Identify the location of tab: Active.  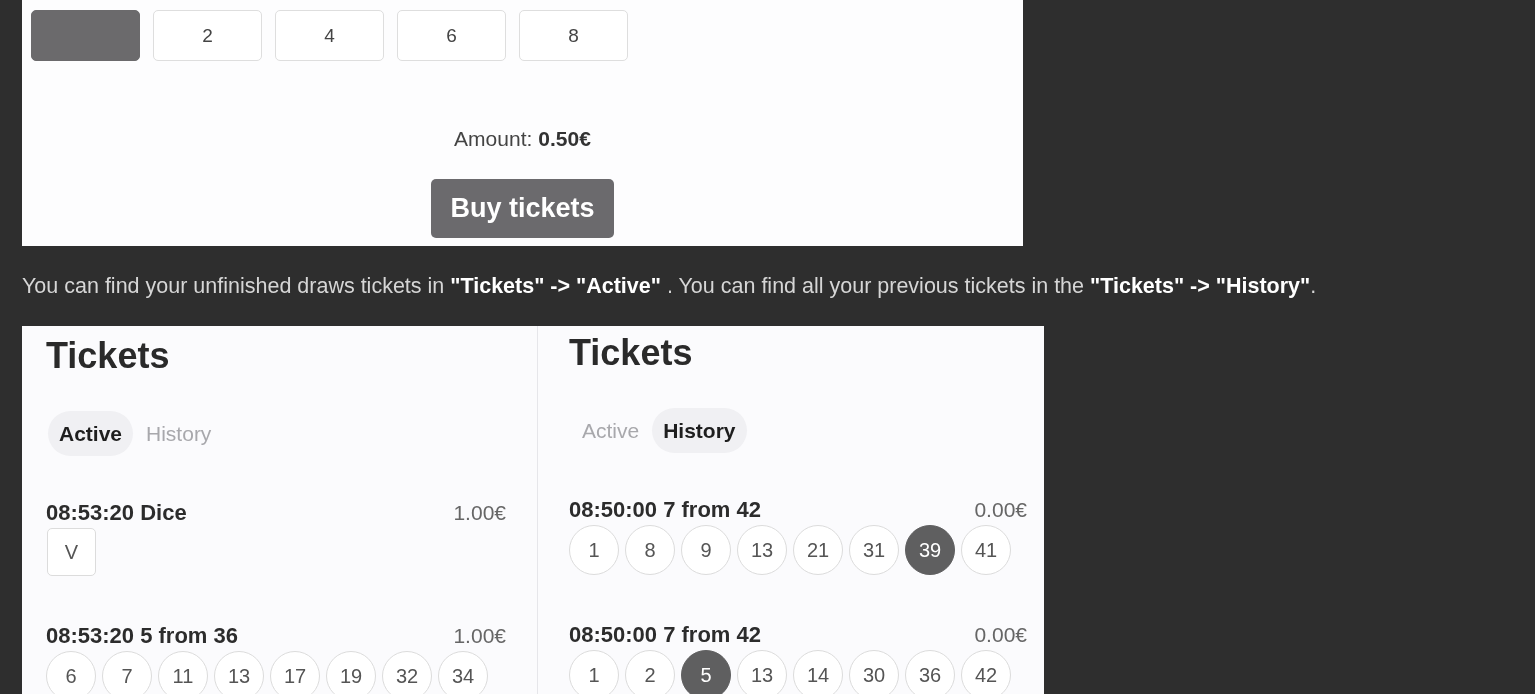
(91, 433).